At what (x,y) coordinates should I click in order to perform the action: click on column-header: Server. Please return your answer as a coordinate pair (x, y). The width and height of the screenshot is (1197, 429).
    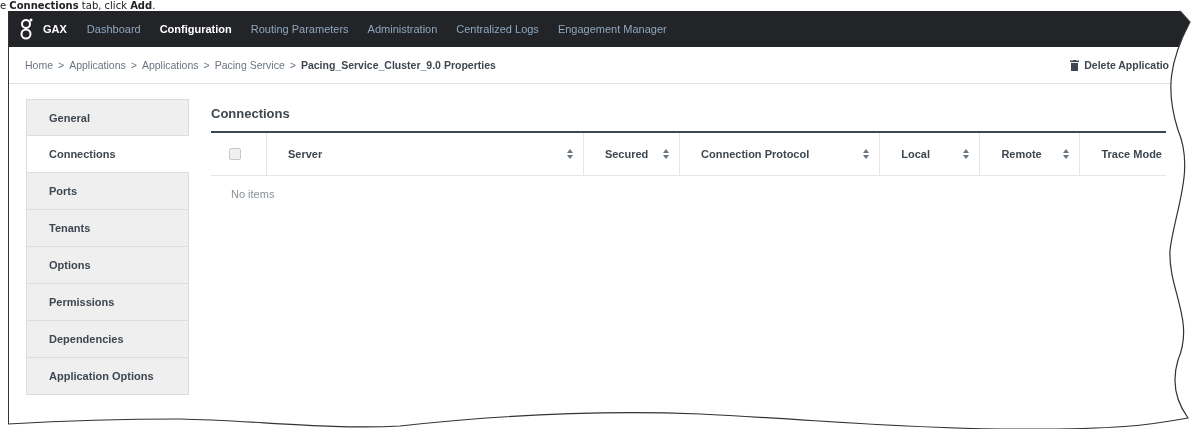
    Looking at the image, I should click on (424, 154).